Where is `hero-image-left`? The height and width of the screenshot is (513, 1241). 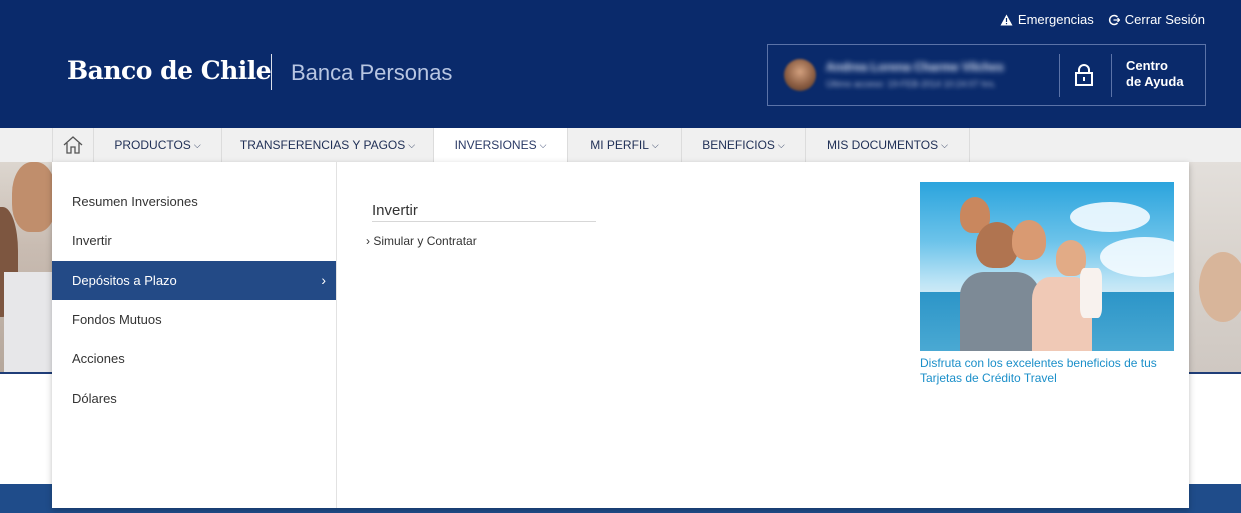
hero-image-left is located at coordinates (26, 268).